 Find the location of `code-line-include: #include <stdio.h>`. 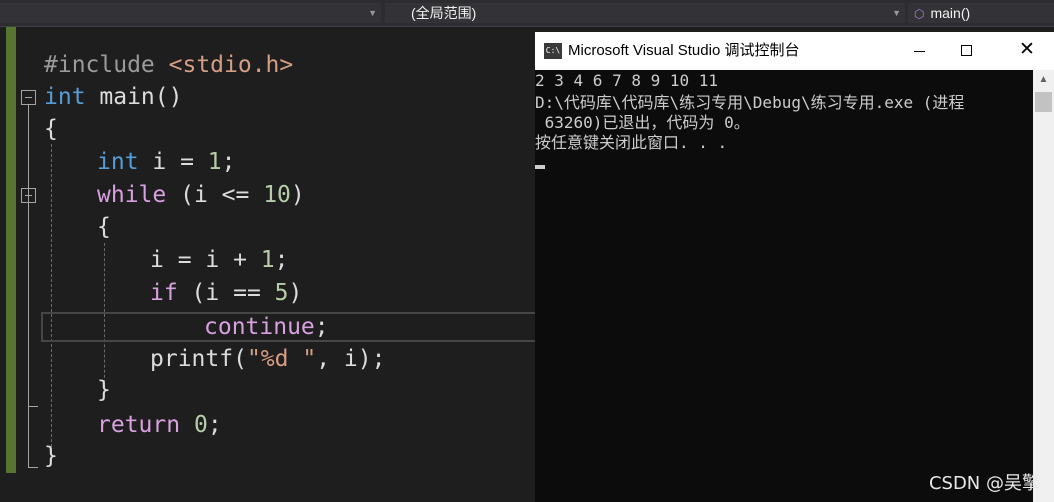

code-line-include: #include <stdio.h> is located at coordinates (169, 65).